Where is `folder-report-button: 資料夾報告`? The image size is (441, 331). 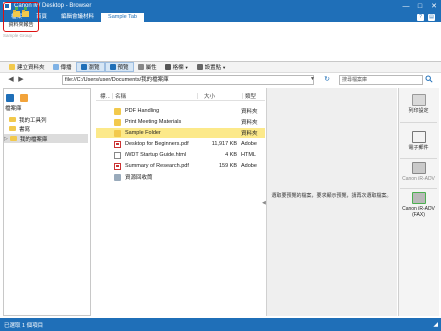 folder-report-button: 資料夾報告 is located at coordinates (21, 17).